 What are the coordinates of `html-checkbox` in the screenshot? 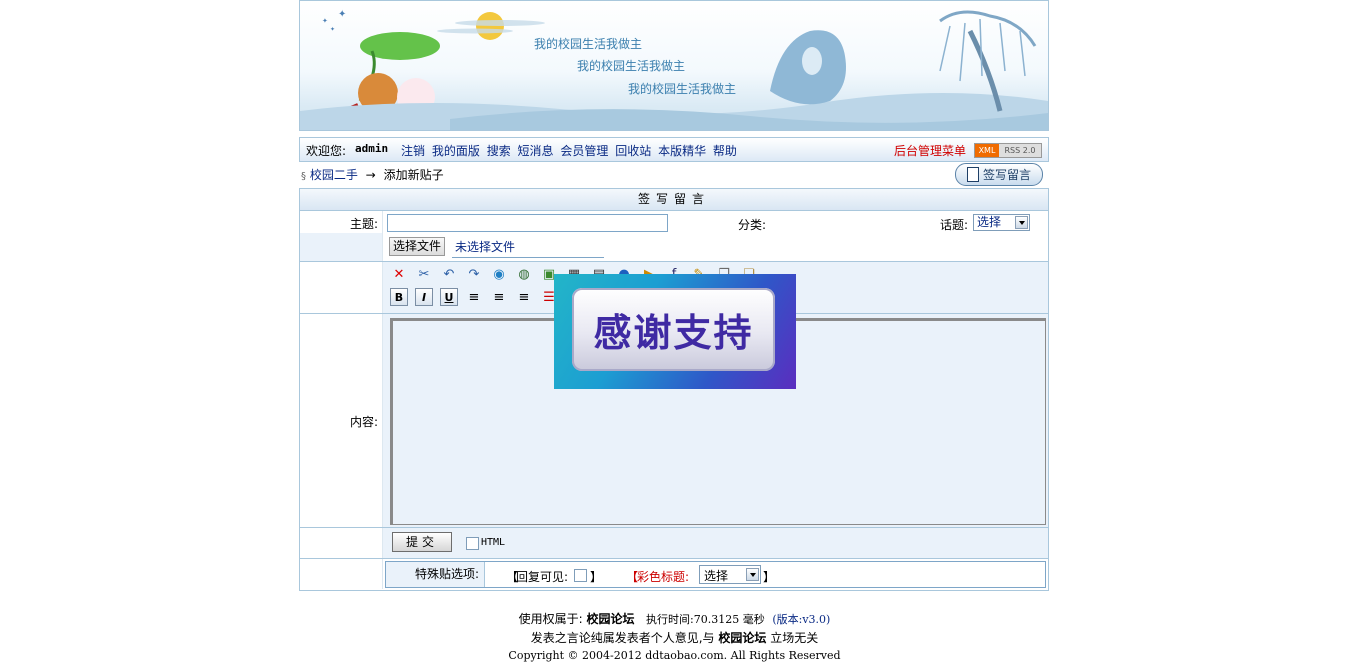 It's located at (472, 543).